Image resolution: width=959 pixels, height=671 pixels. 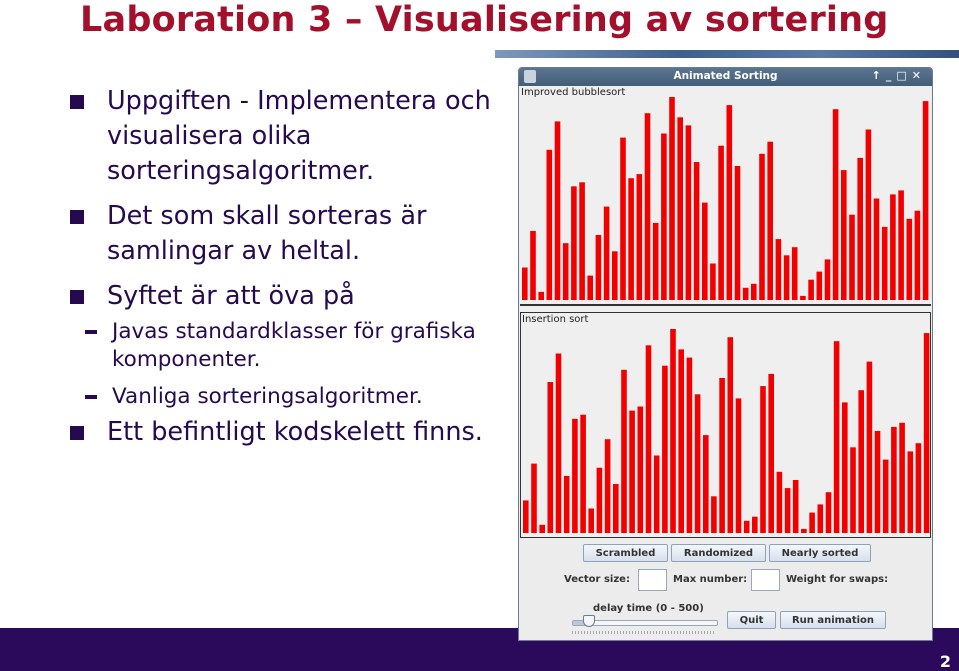 What do you see at coordinates (652, 580) in the screenshot?
I see `vector-size-input` at bounding box center [652, 580].